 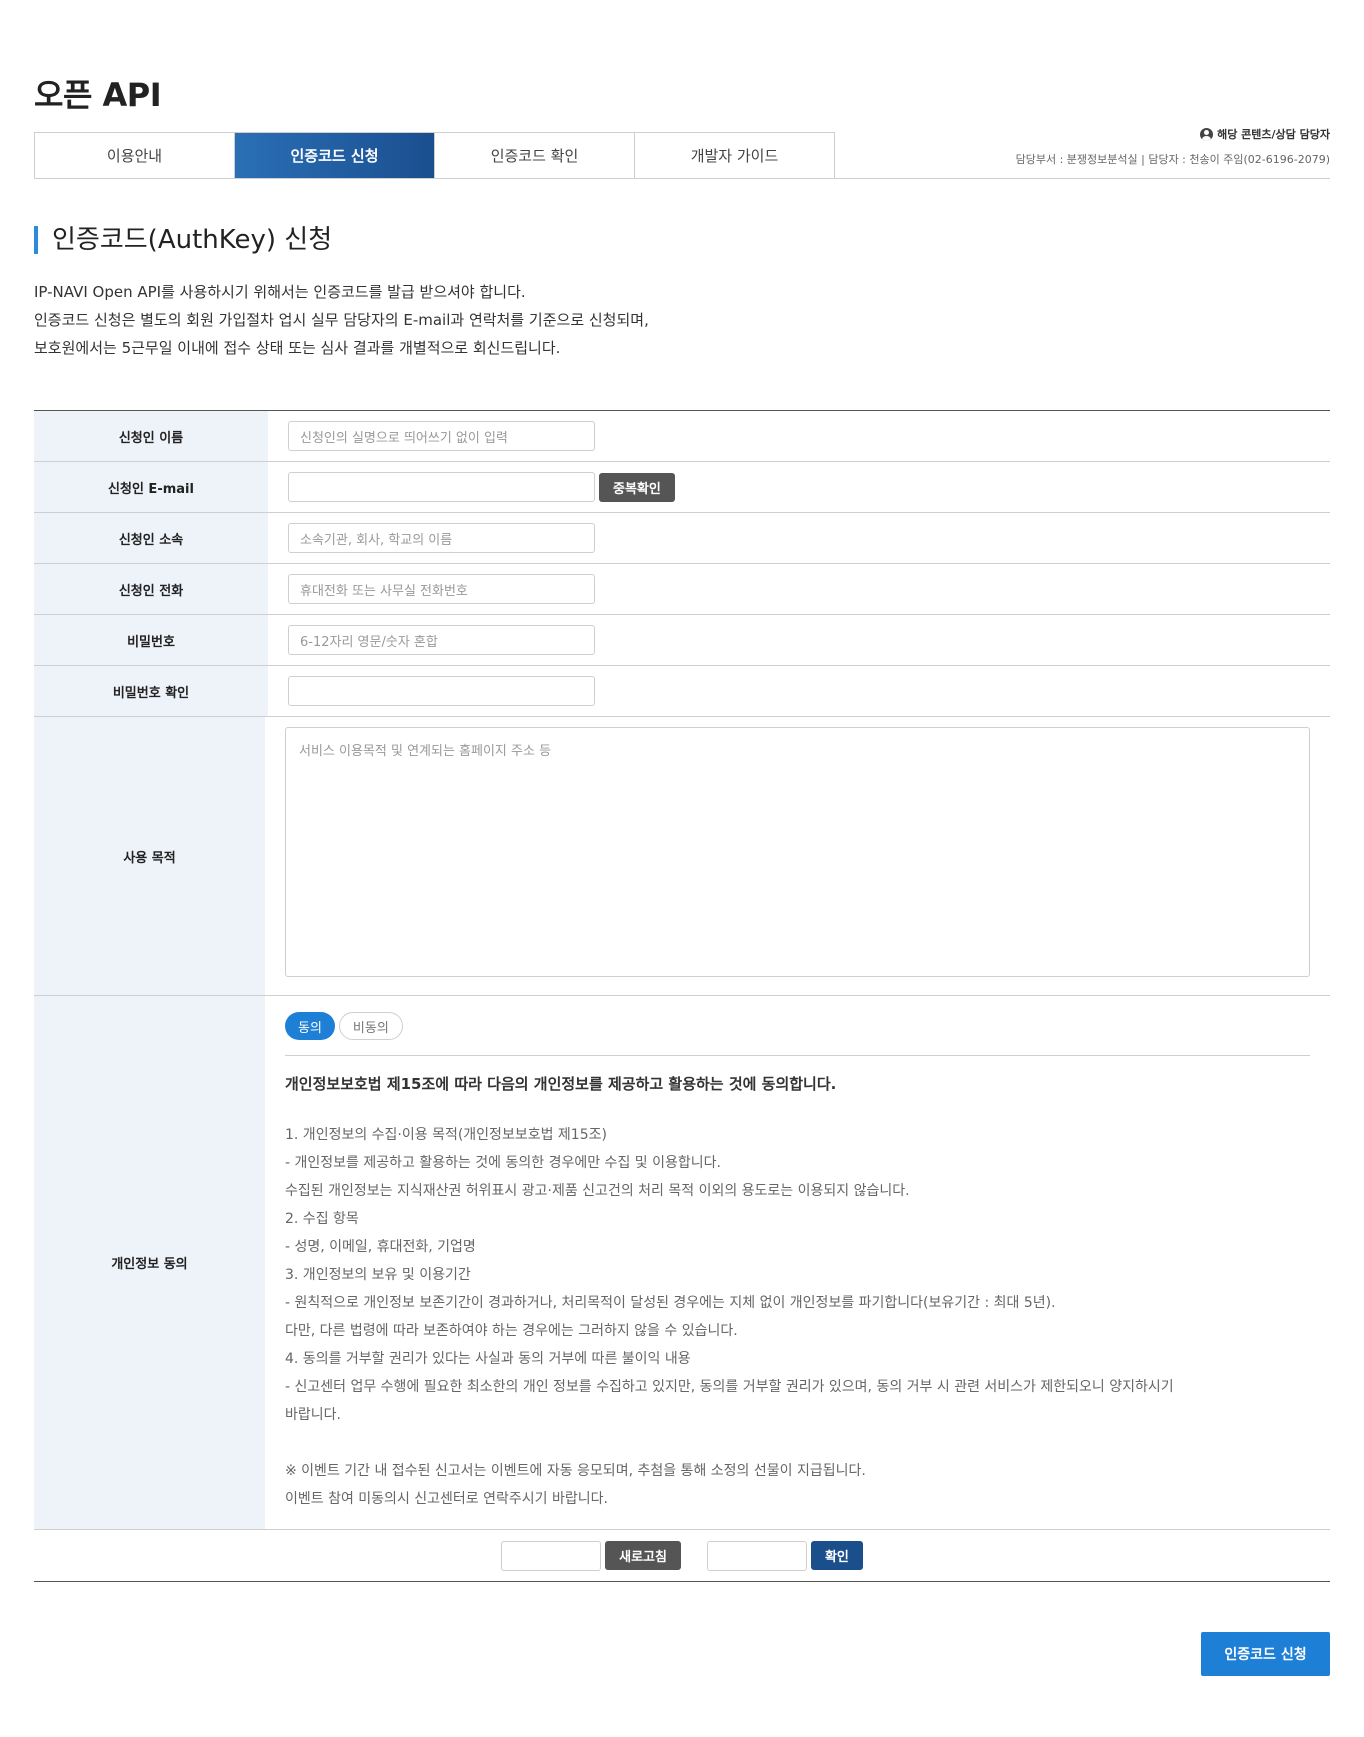 What do you see at coordinates (643, 1555) in the screenshot?
I see `captcha-refresh-button: 새로고침` at bounding box center [643, 1555].